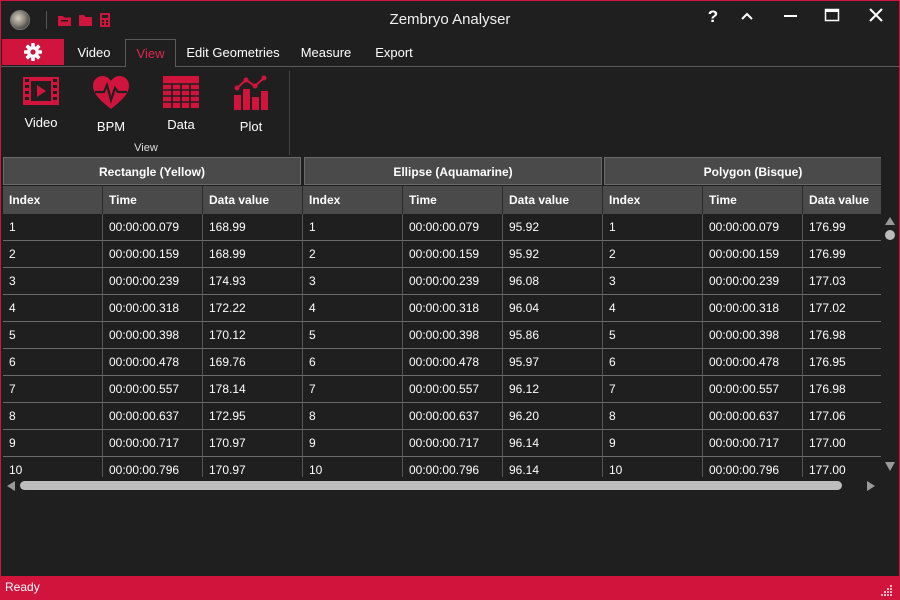 The height and width of the screenshot is (600, 900). I want to click on horizontal-scrollbar, so click(442, 486).